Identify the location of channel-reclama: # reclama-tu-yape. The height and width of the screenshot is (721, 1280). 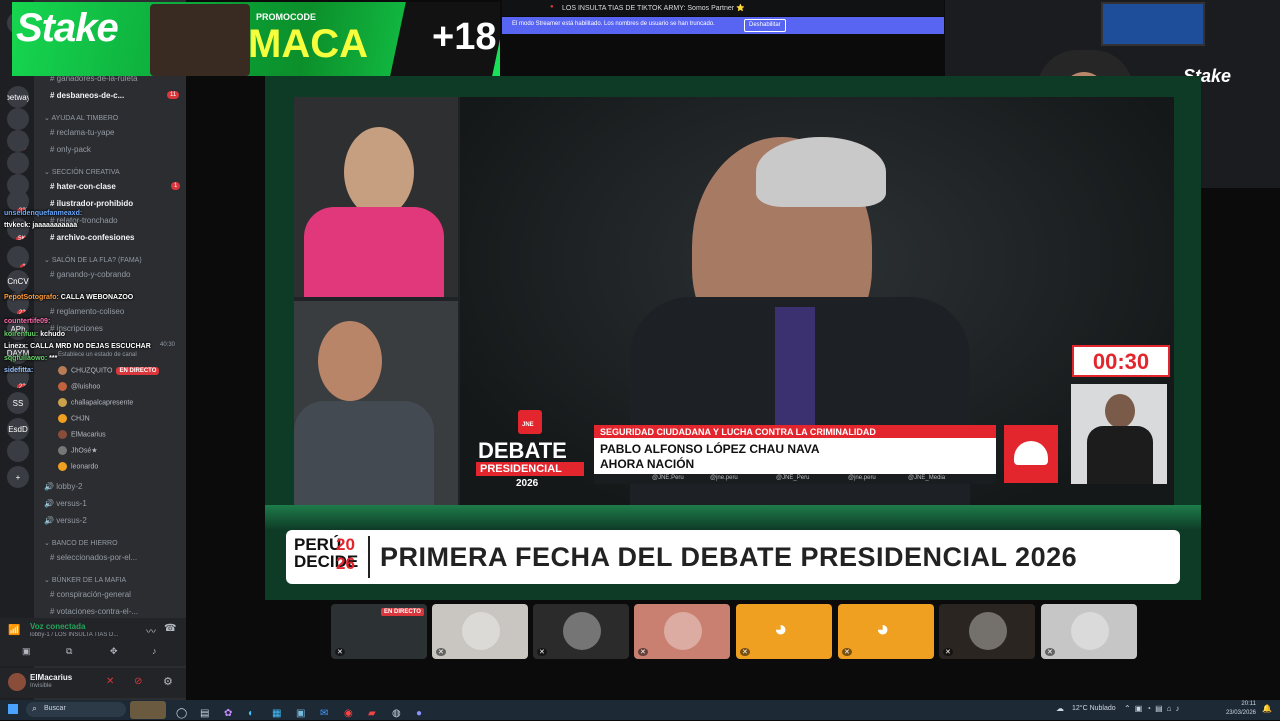
(120, 132).